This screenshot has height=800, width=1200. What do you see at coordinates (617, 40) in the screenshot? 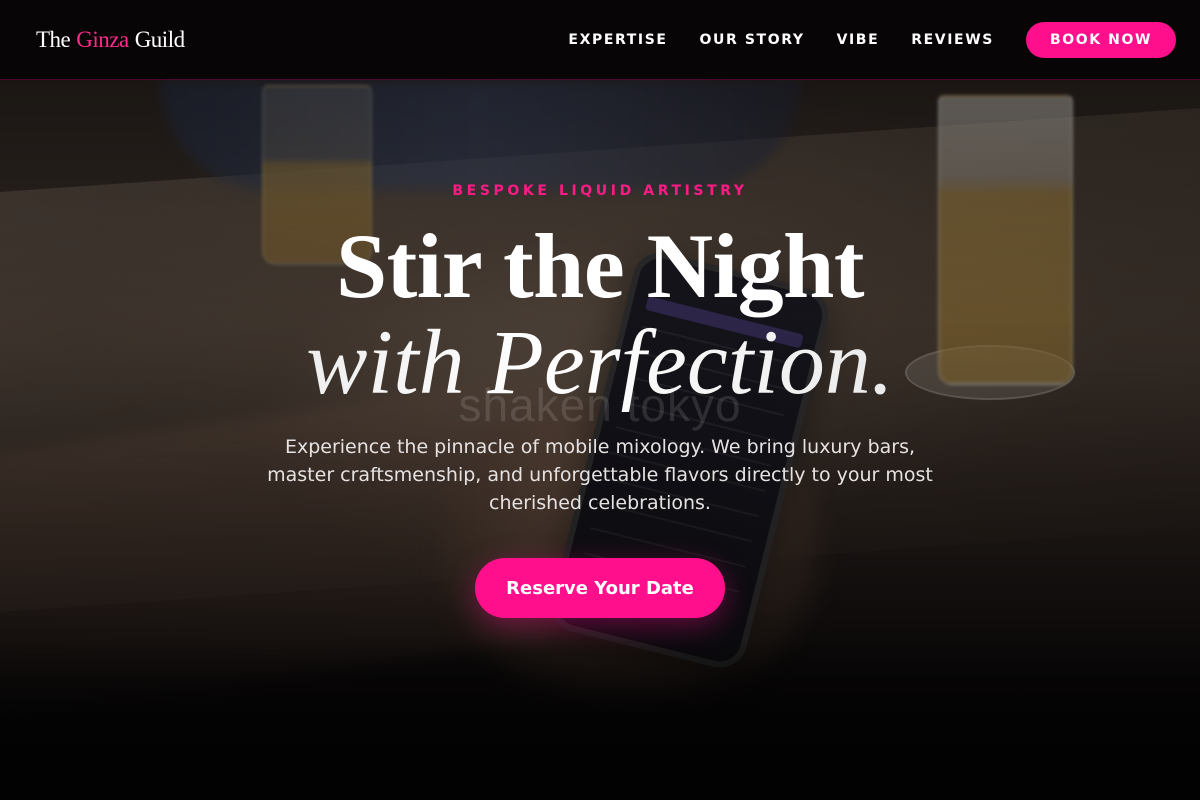
I see `nav-link-expertise: EXPERTISE` at bounding box center [617, 40].